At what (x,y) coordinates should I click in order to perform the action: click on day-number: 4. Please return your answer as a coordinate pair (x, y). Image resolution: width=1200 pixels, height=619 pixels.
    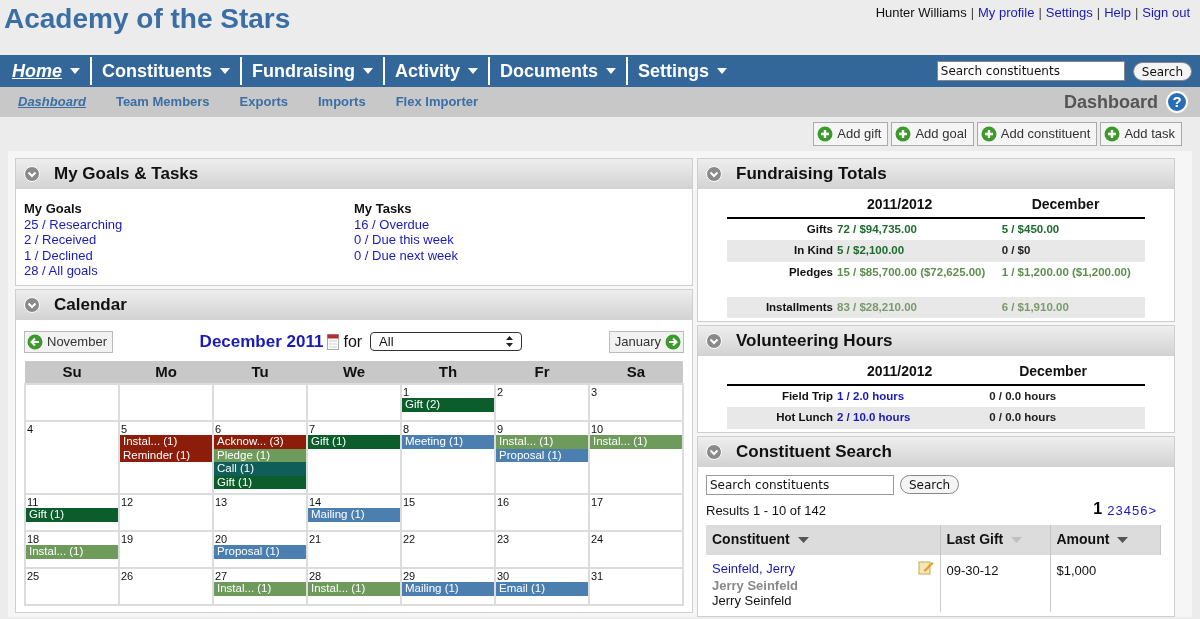
    Looking at the image, I should click on (30, 428).